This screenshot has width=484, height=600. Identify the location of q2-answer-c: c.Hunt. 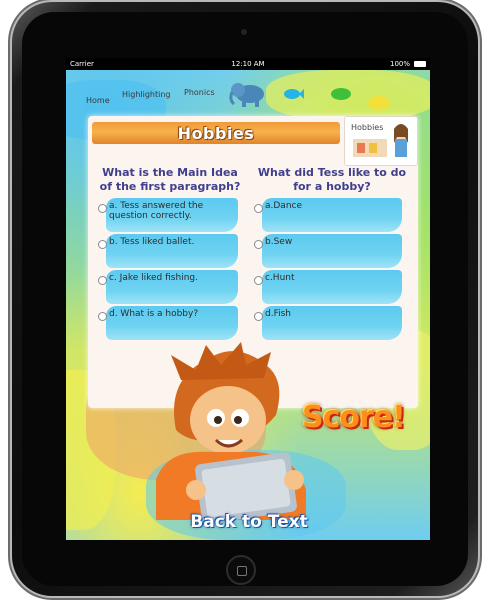
(328, 287).